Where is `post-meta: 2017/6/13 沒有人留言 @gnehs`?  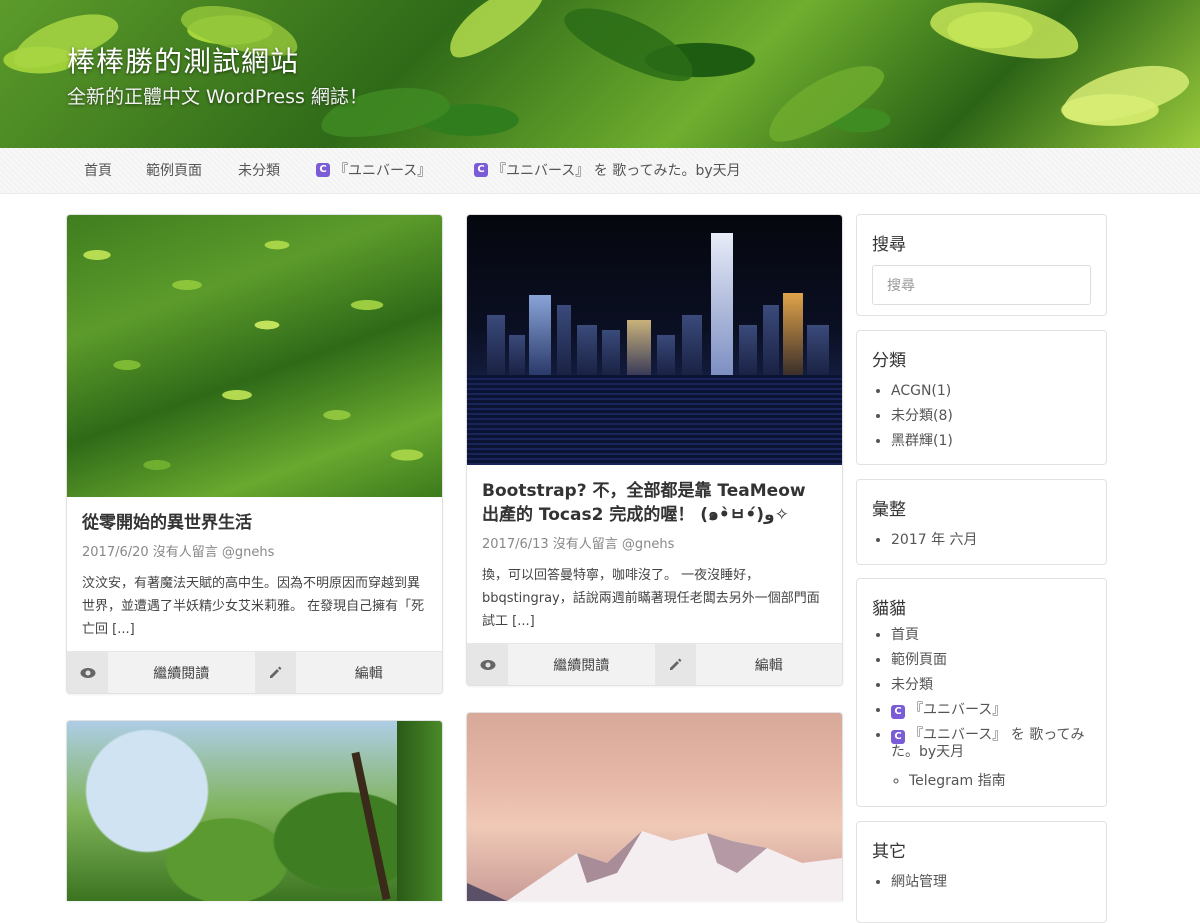 post-meta: 2017/6/13 沒有人留言 @gnehs is located at coordinates (578, 544).